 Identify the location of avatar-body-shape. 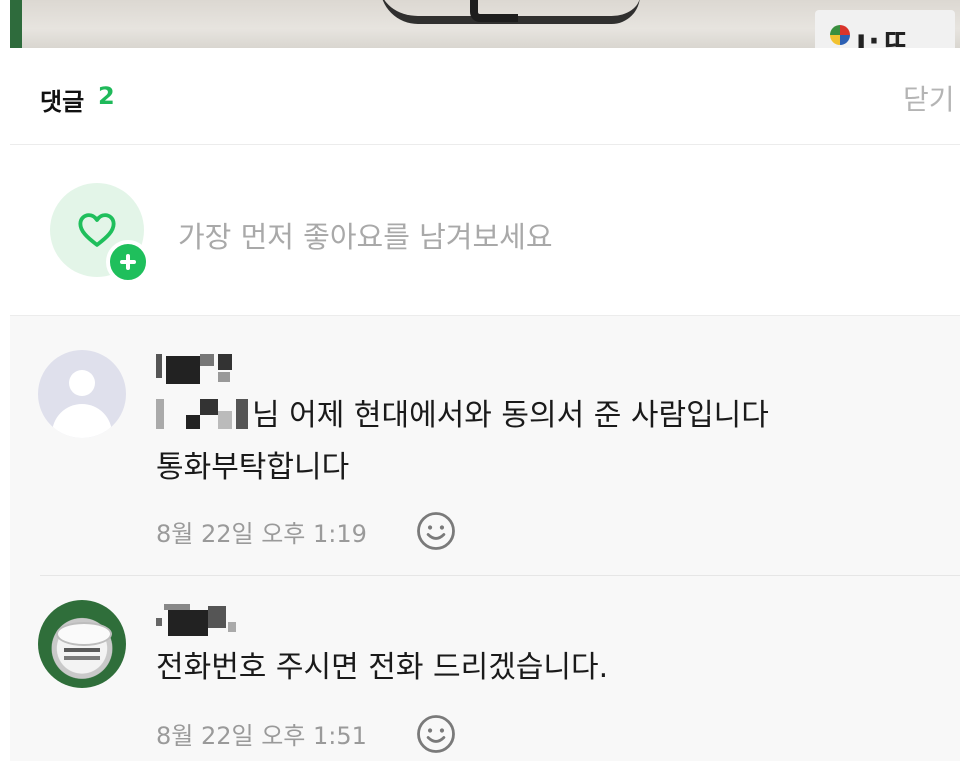
(82, 421).